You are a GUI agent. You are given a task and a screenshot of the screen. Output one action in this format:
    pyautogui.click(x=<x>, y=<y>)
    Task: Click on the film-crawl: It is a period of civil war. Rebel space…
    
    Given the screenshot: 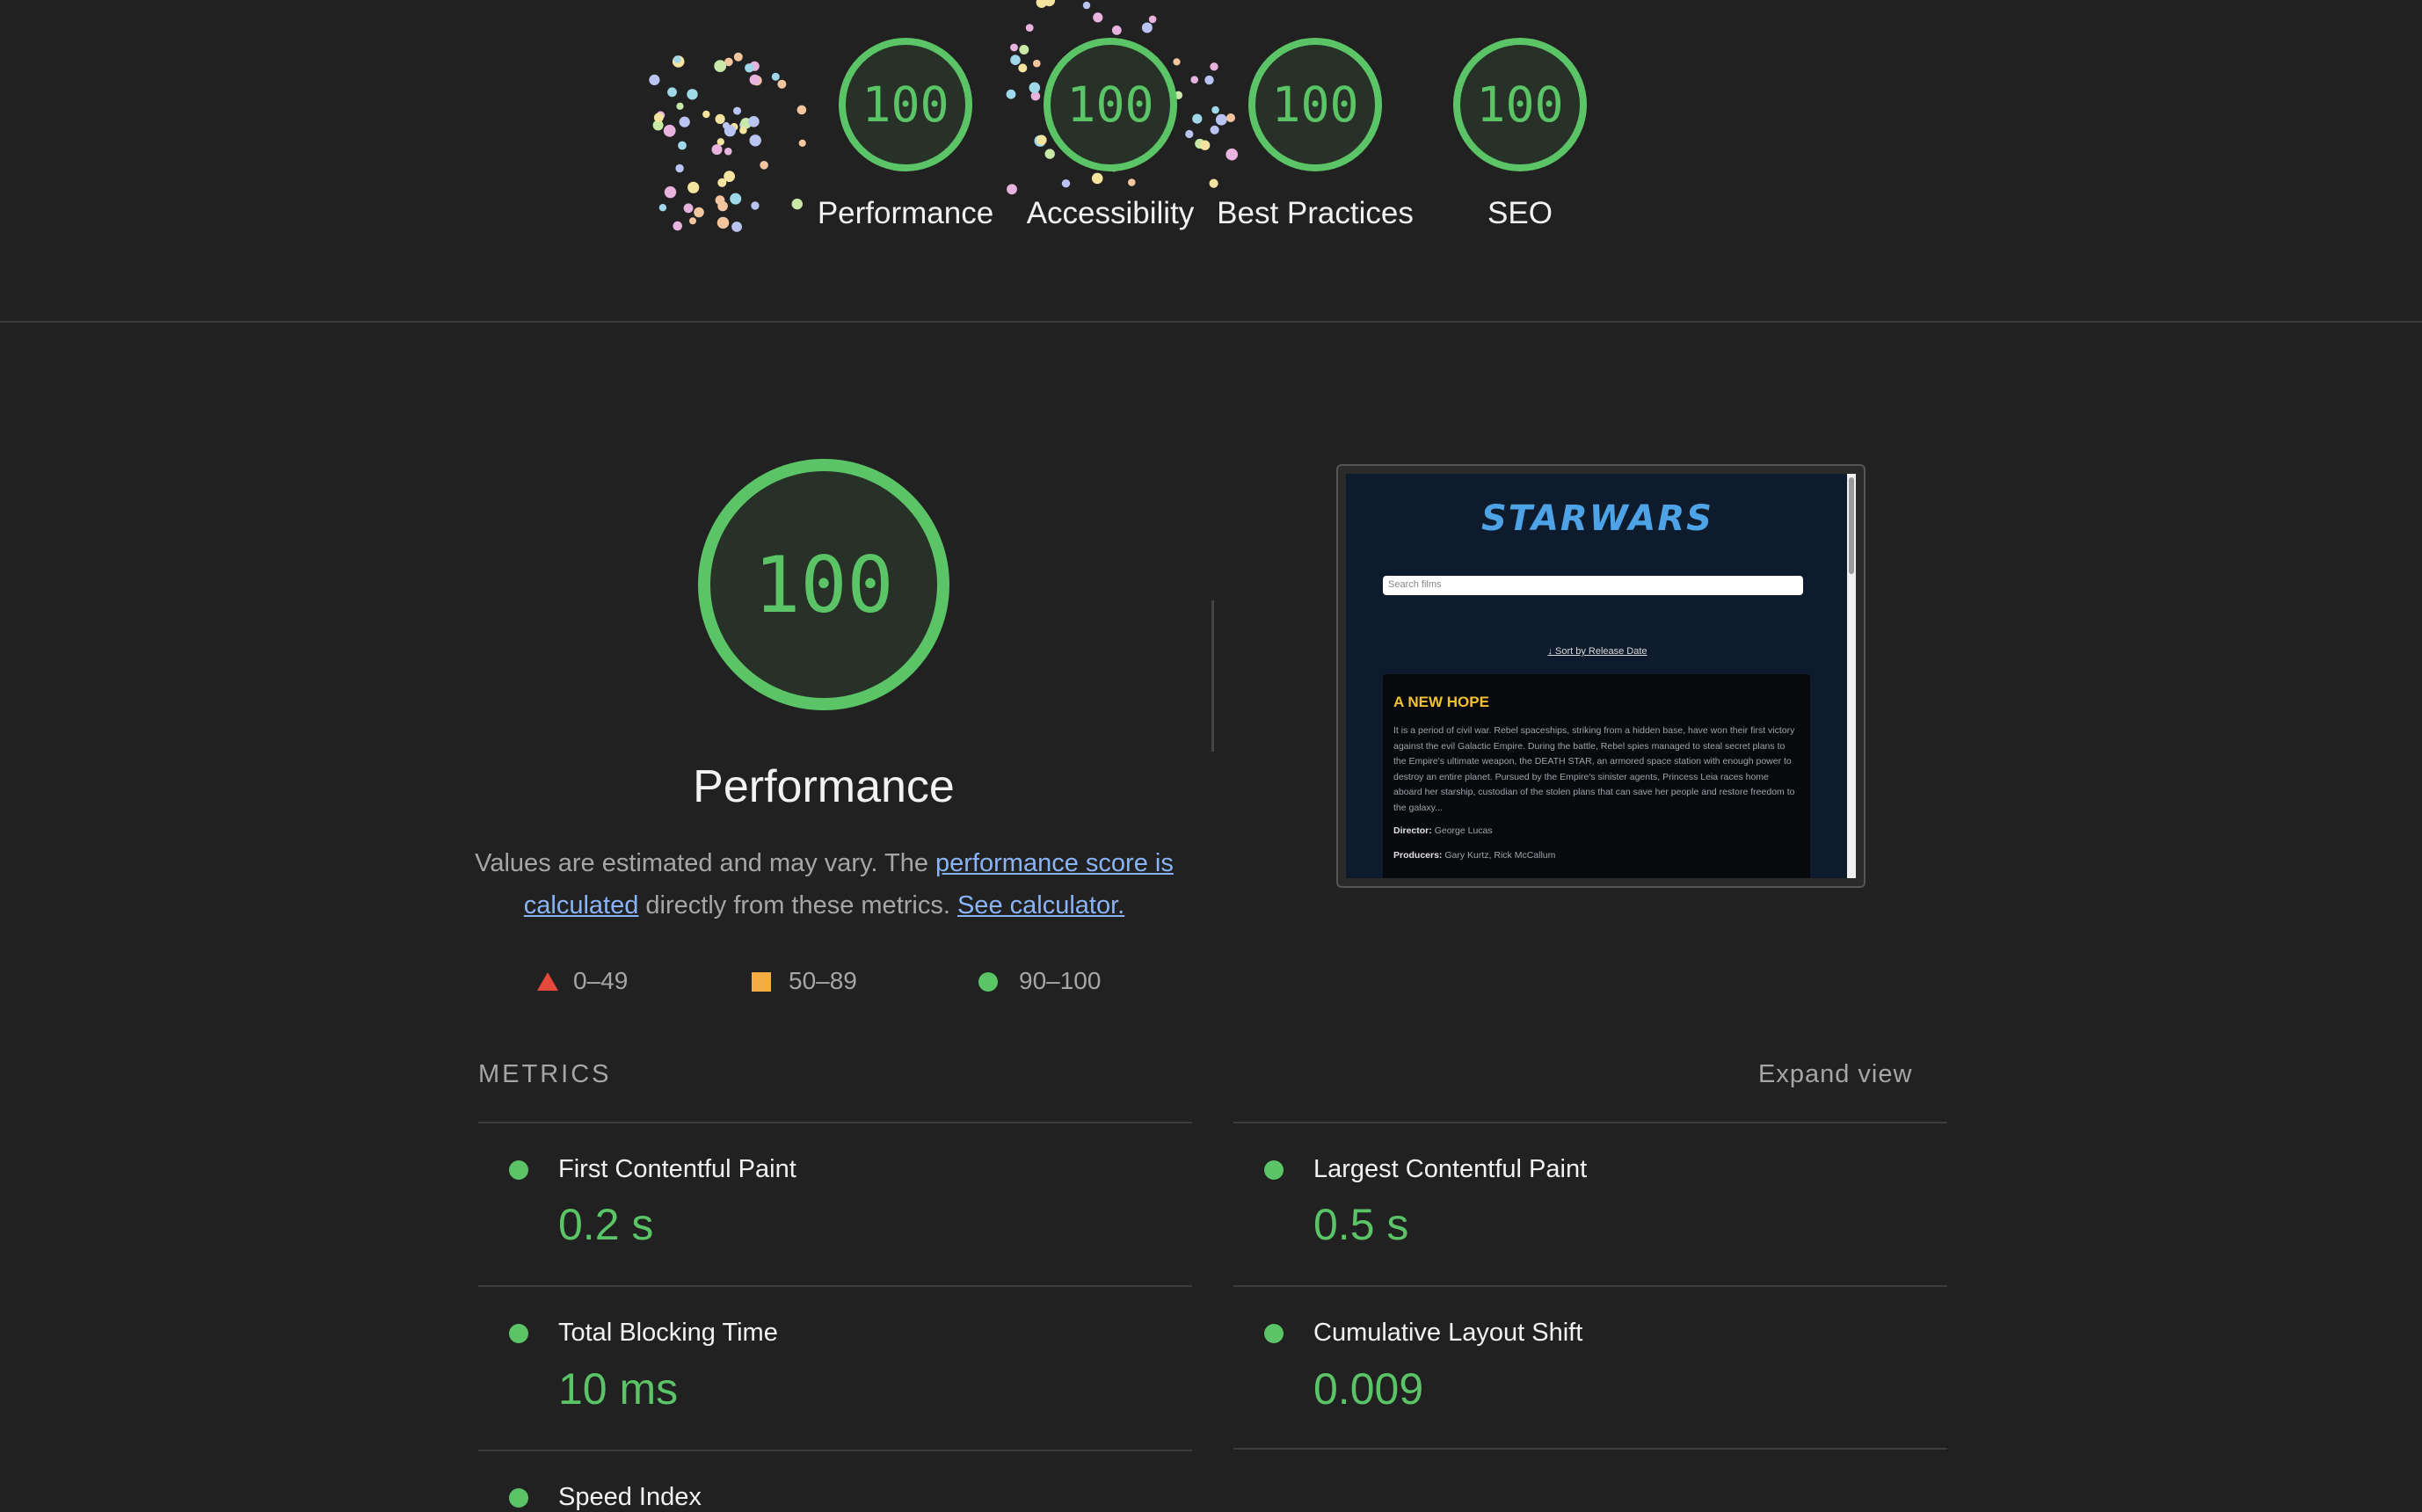 What is the action you would take?
    pyautogui.click(x=1594, y=769)
    